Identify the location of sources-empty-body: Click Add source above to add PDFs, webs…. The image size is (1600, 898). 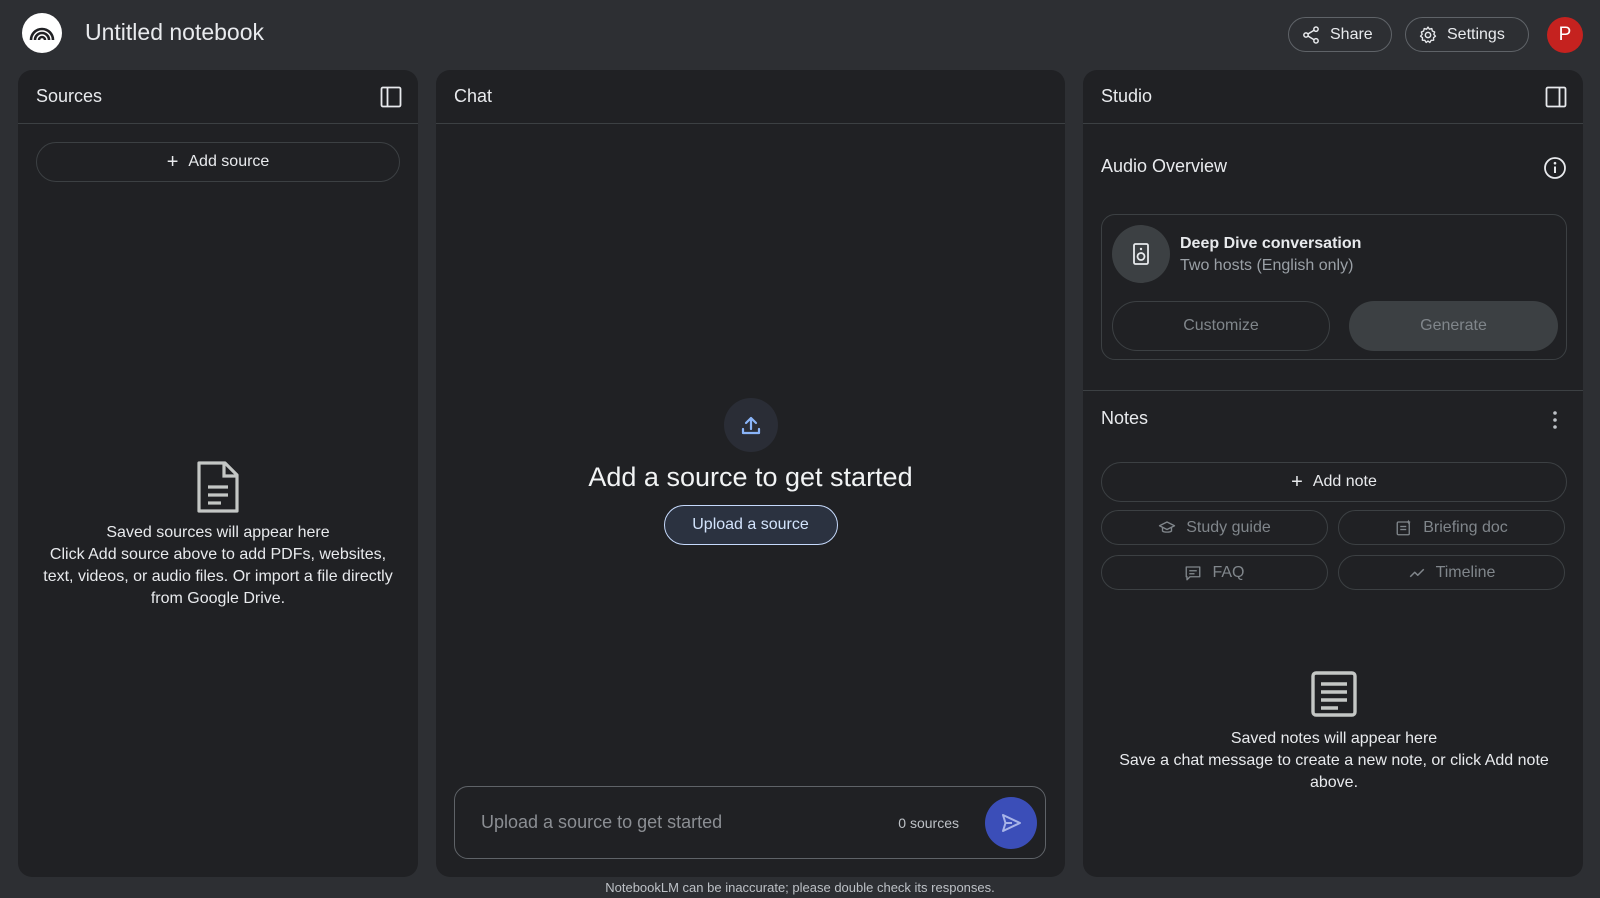
(218, 576).